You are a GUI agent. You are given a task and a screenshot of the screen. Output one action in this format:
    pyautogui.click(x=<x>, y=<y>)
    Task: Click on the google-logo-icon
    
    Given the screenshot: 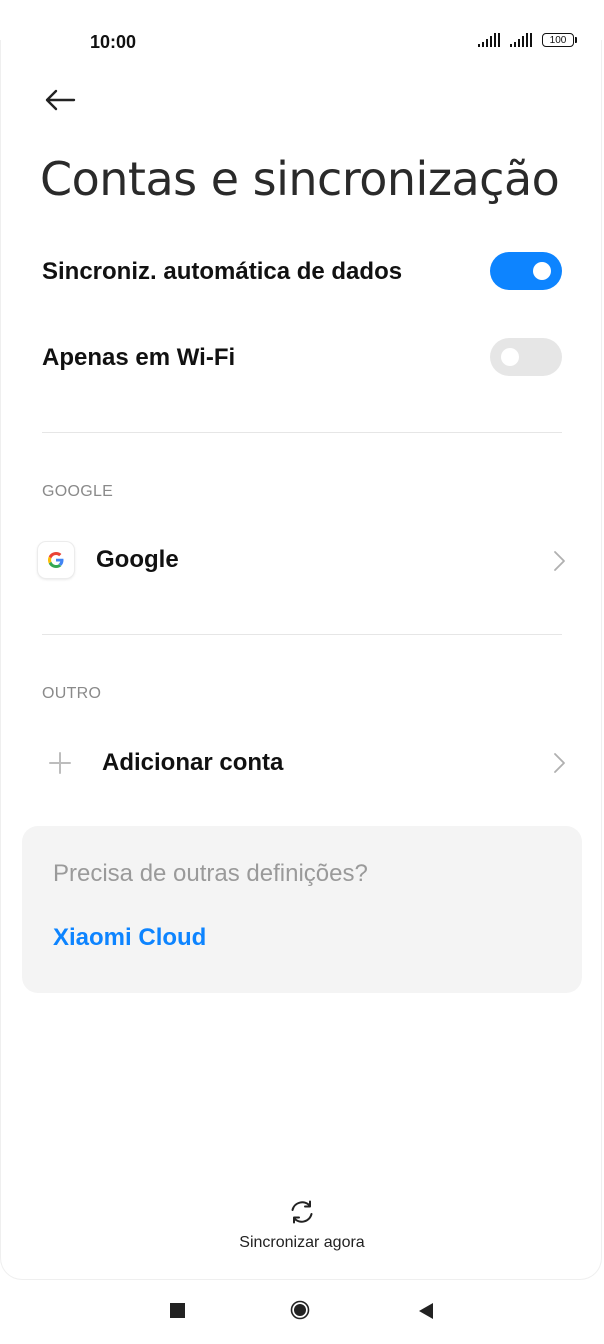 What is the action you would take?
    pyautogui.click(x=56, y=560)
    